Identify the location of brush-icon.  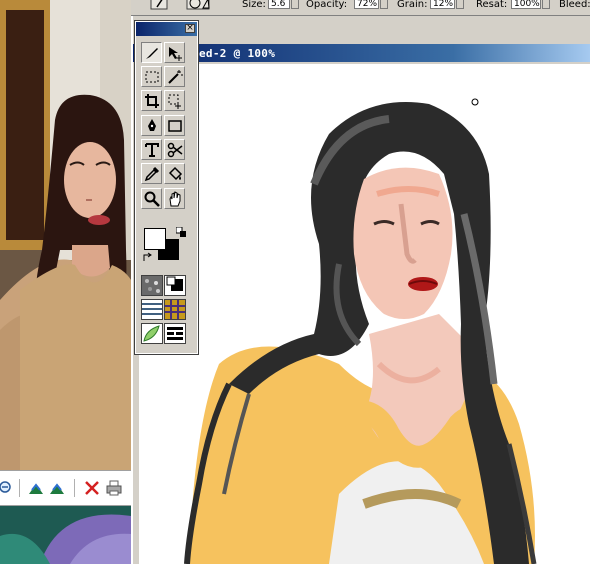
(152, 53).